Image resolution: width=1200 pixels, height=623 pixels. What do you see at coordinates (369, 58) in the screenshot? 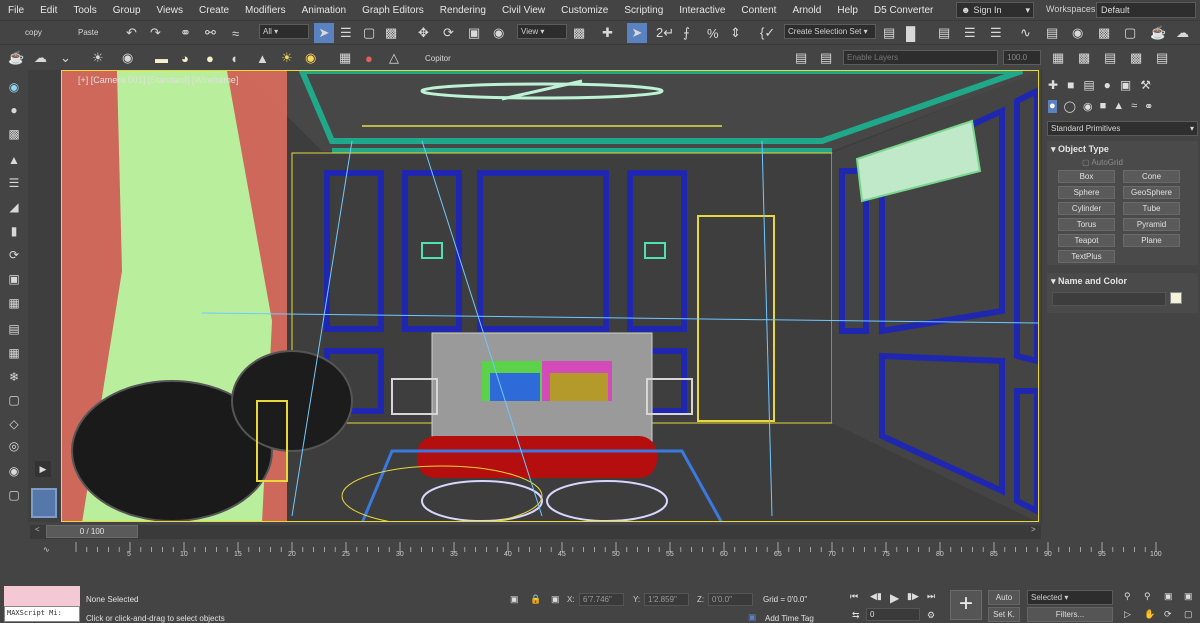
I see `shader-ball-icon: ●` at bounding box center [369, 58].